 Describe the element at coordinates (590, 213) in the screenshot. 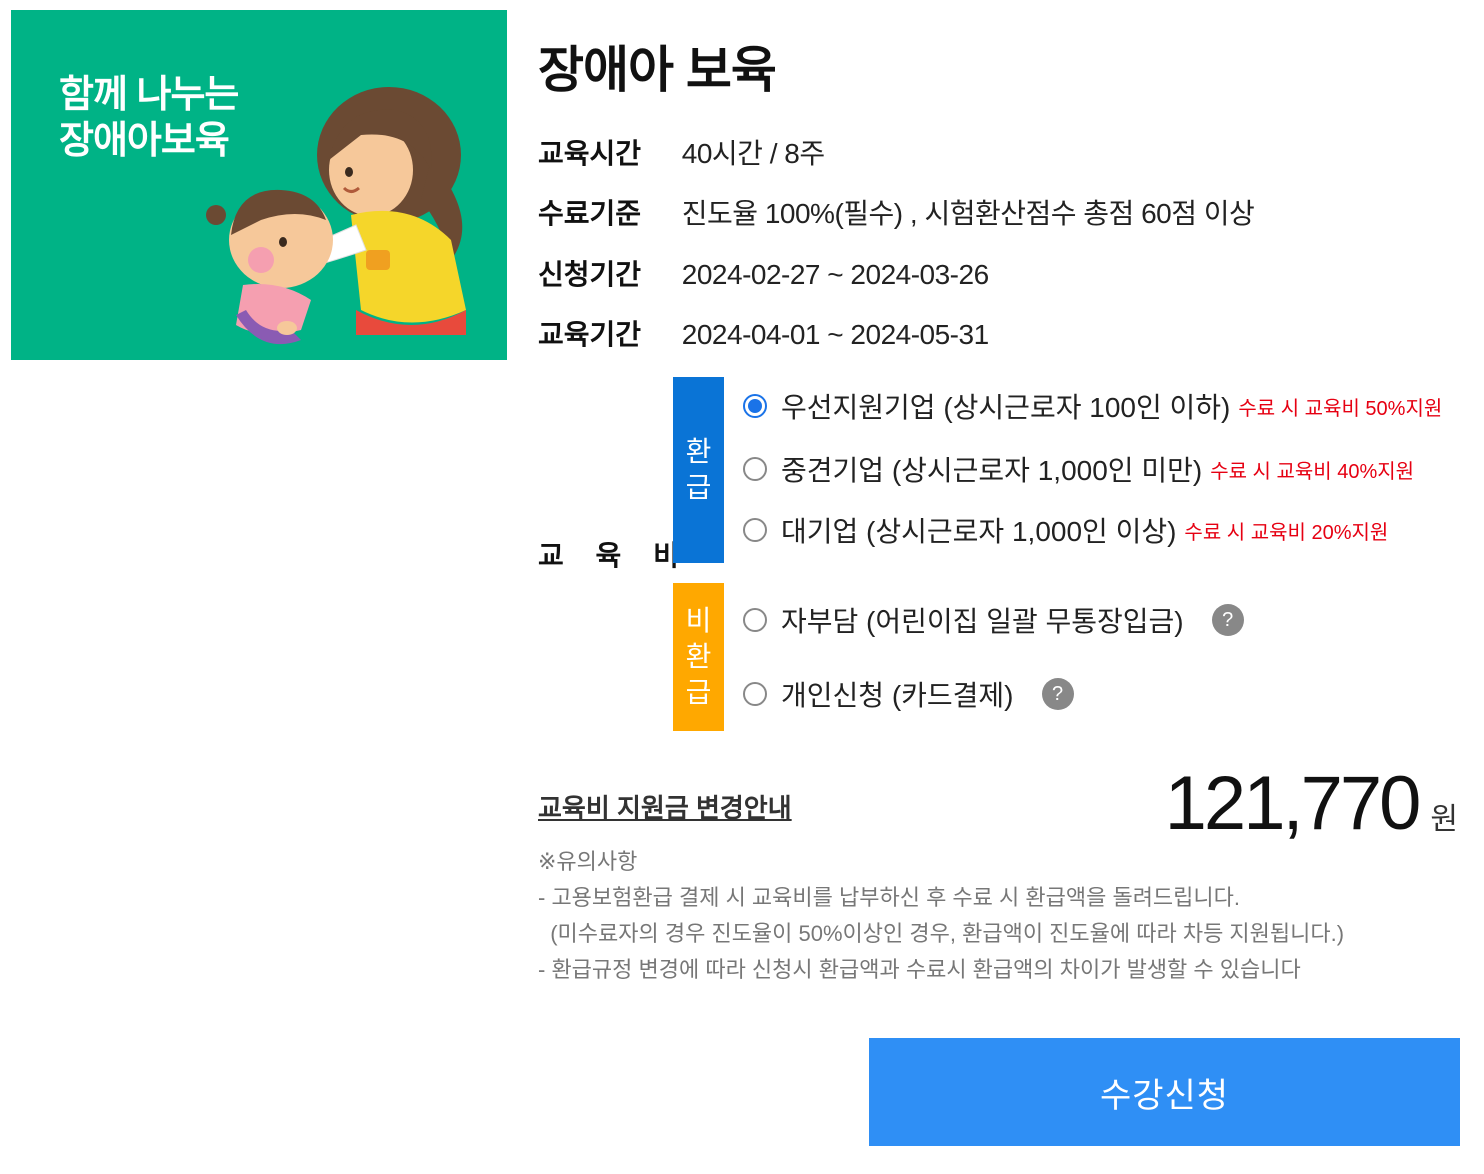

I see `info-label: 수료기준` at that location.